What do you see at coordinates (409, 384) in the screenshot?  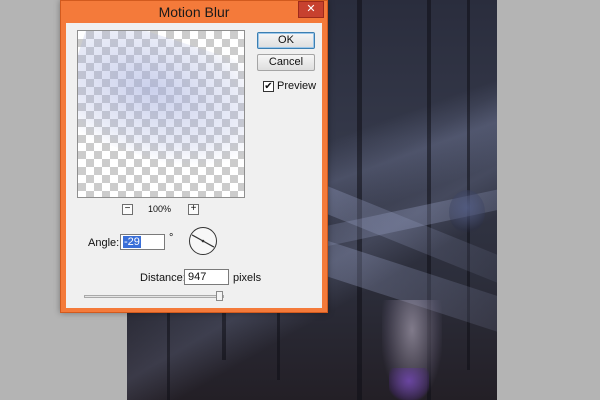 I see `figure-cloth` at bounding box center [409, 384].